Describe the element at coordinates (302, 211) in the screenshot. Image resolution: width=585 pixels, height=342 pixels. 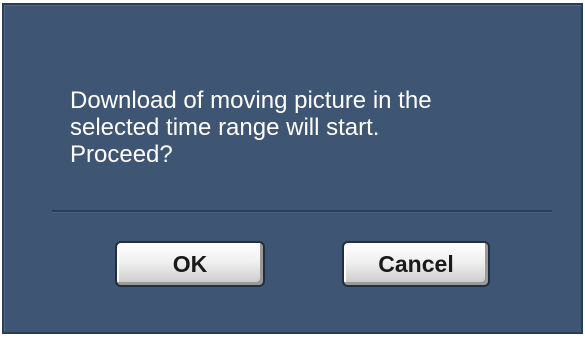
I see `divider` at that location.